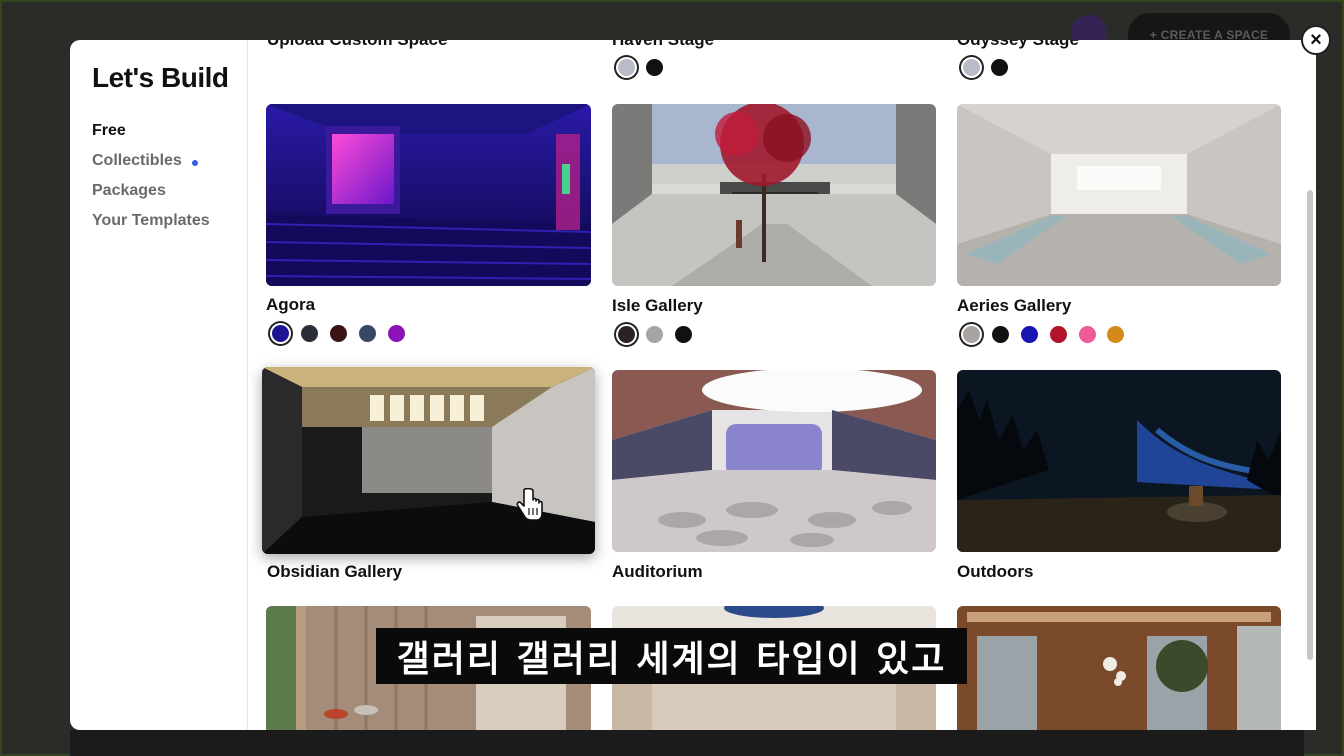  Describe the element at coordinates (195, 163) in the screenshot. I see `new-indicator-dot` at that location.